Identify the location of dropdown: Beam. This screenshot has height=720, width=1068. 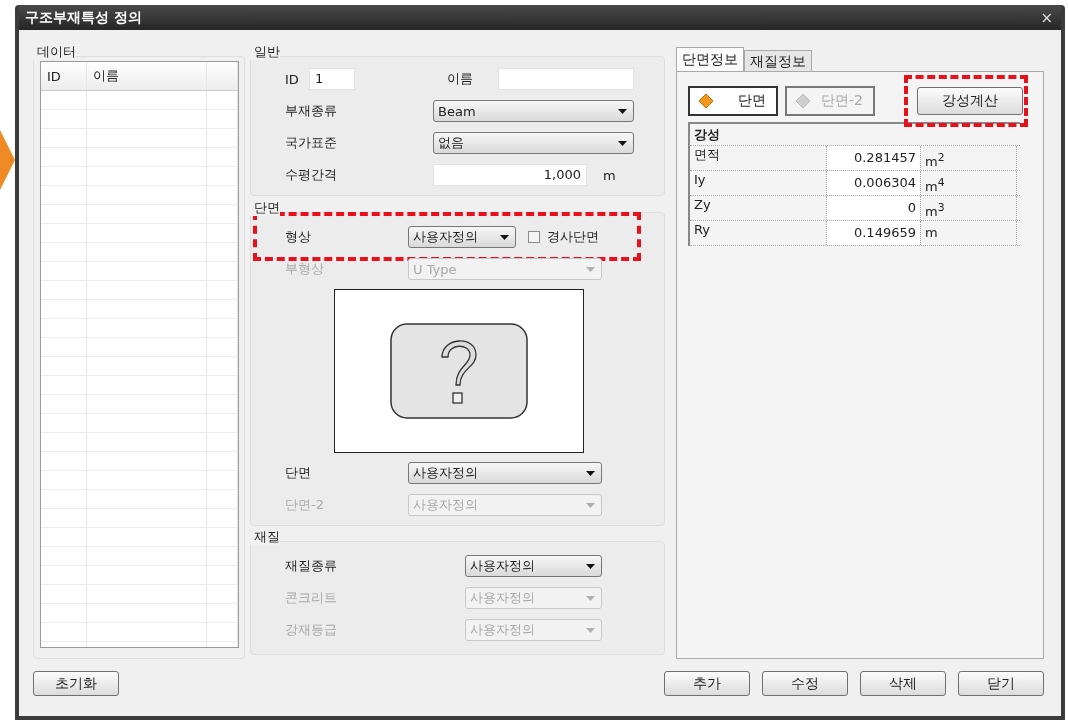
(533, 111).